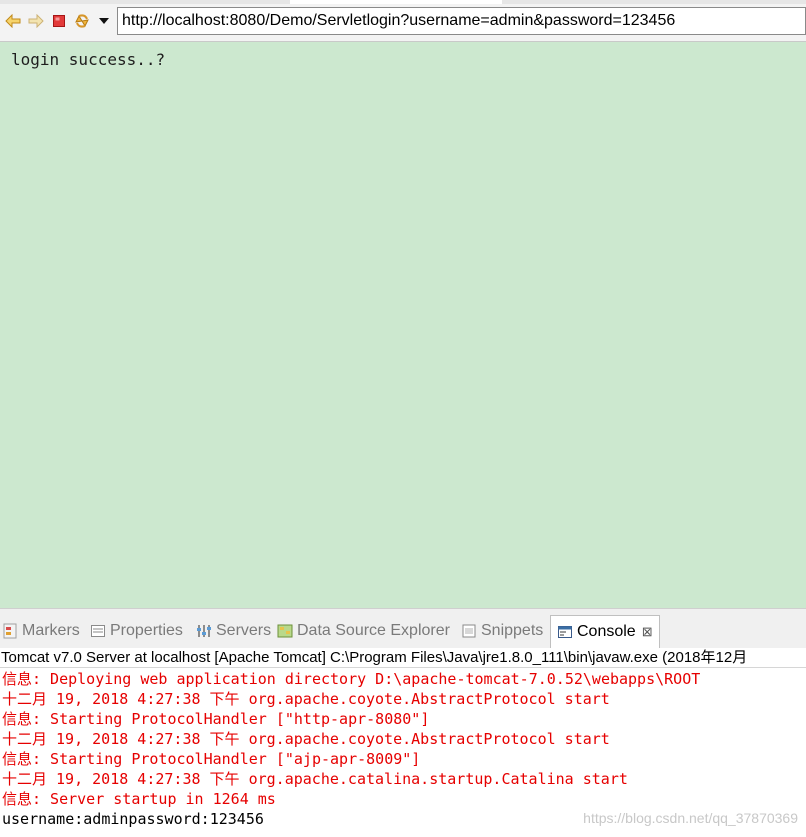 Image resolution: width=806 pixels, height=837 pixels. Describe the element at coordinates (204, 631) in the screenshot. I see `servers-icon` at that location.